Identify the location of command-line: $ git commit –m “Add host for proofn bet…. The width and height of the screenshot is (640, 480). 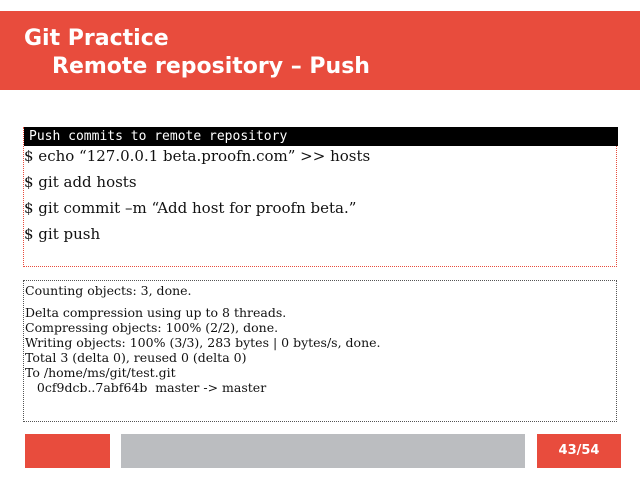
(190, 208).